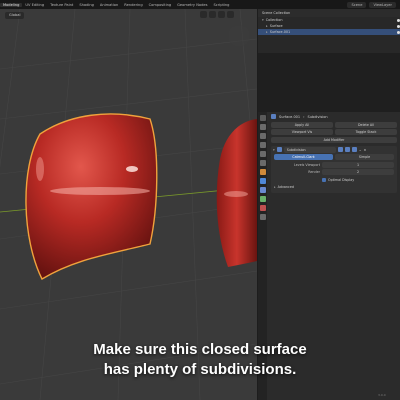  I want to click on viewport-toggle-row: Viewport Vis Toggle Stack, so click(334, 133).